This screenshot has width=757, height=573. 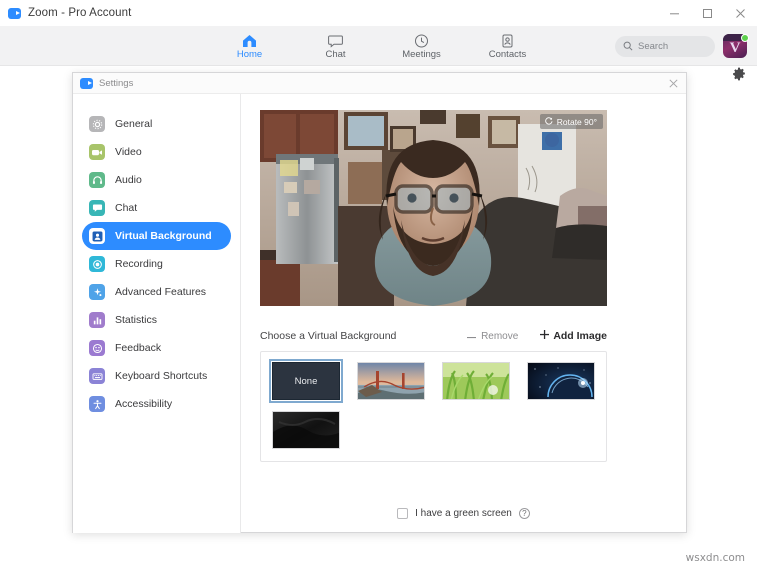 I want to click on smiley-icon, so click(x=97, y=348).